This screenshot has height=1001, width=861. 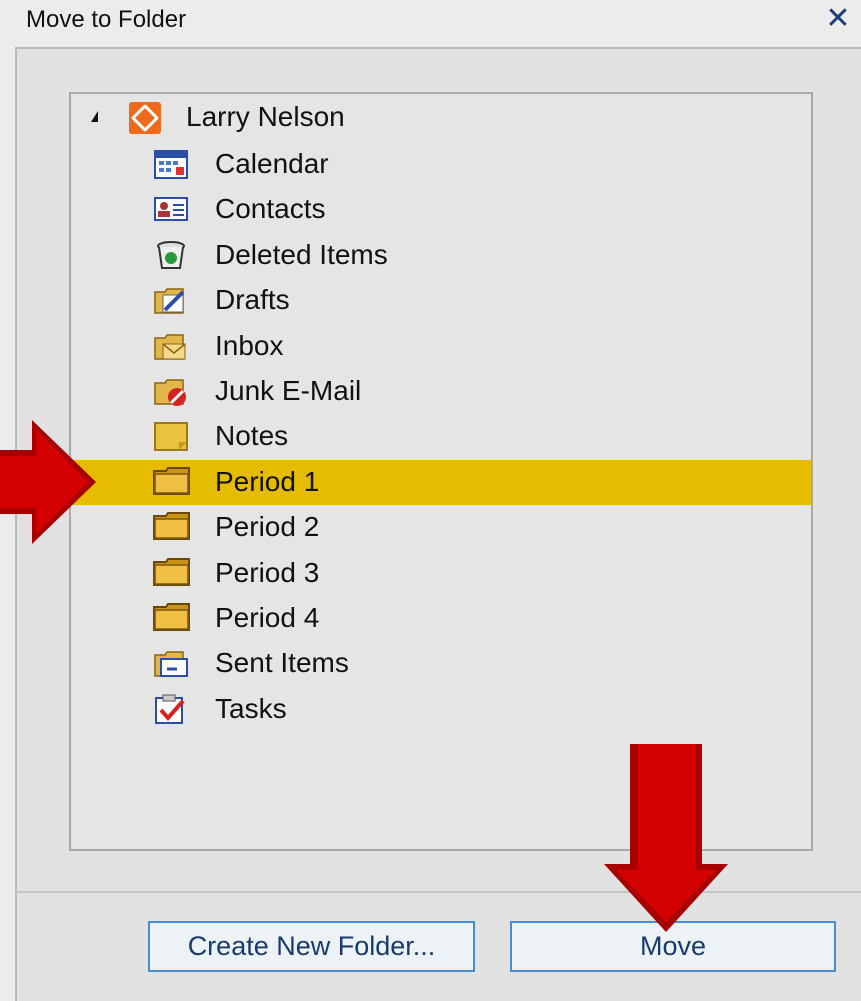 What do you see at coordinates (173, 210) in the screenshot?
I see `contacts-icon` at bounding box center [173, 210].